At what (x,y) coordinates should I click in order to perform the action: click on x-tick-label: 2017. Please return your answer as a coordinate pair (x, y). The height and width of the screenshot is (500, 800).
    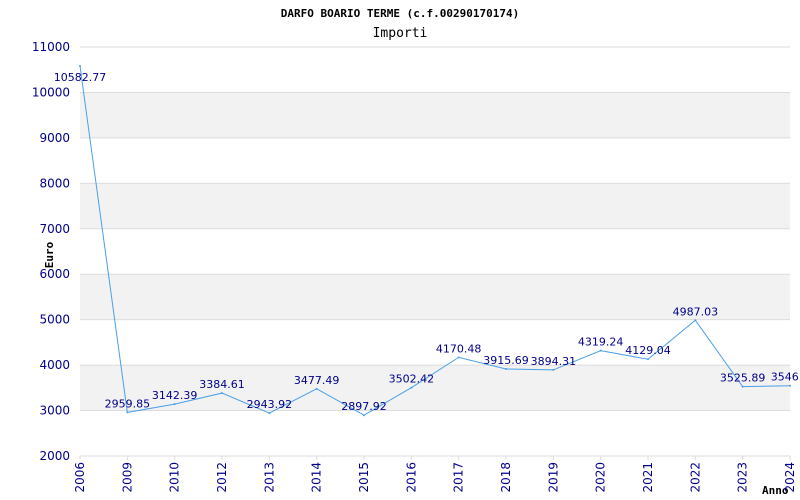
    Looking at the image, I should click on (459, 477).